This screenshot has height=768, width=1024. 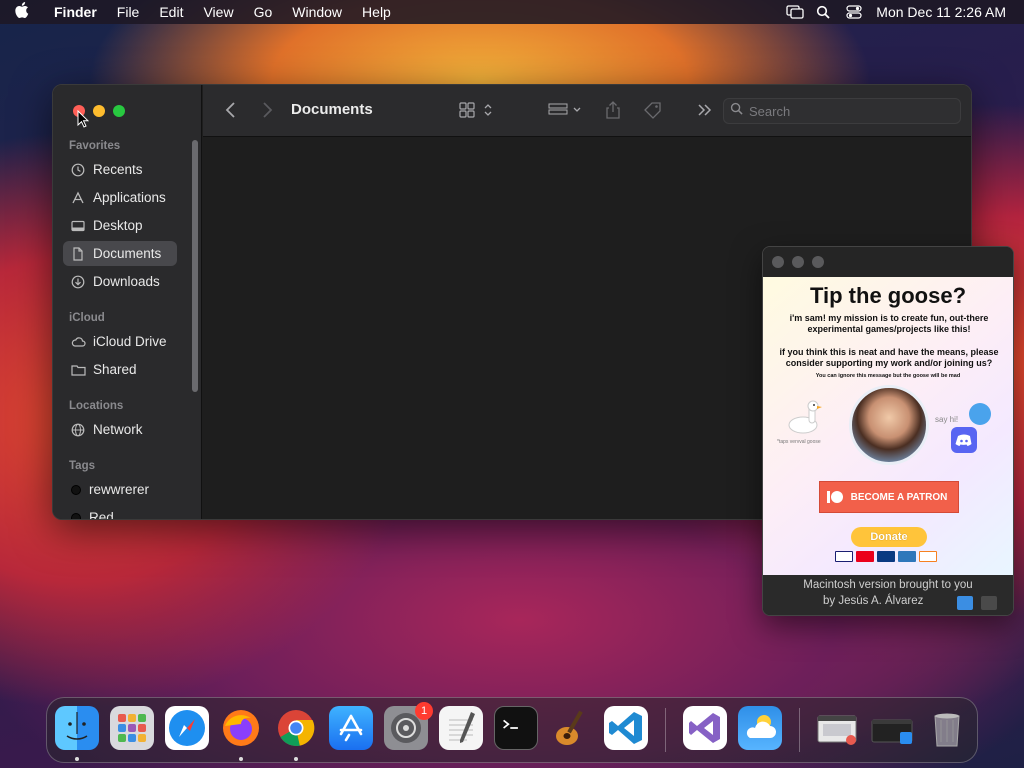 What do you see at coordinates (888, 295) in the screenshot?
I see `goose-title: Tip the goose?` at bounding box center [888, 295].